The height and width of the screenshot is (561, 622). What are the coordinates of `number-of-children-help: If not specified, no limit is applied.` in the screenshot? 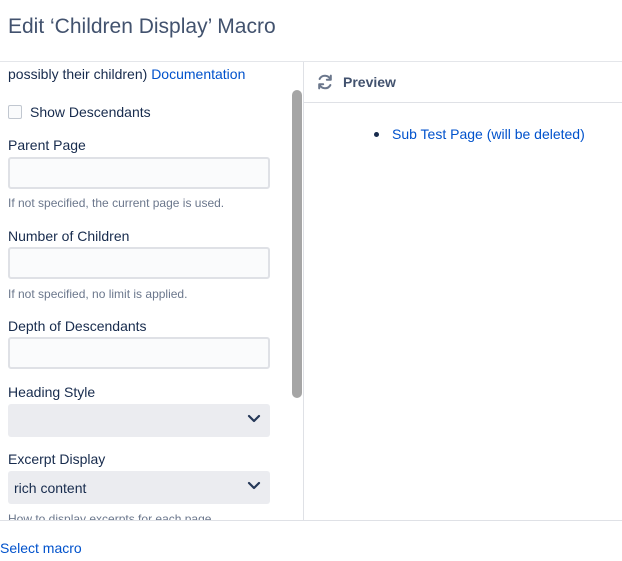 It's located at (98, 294).